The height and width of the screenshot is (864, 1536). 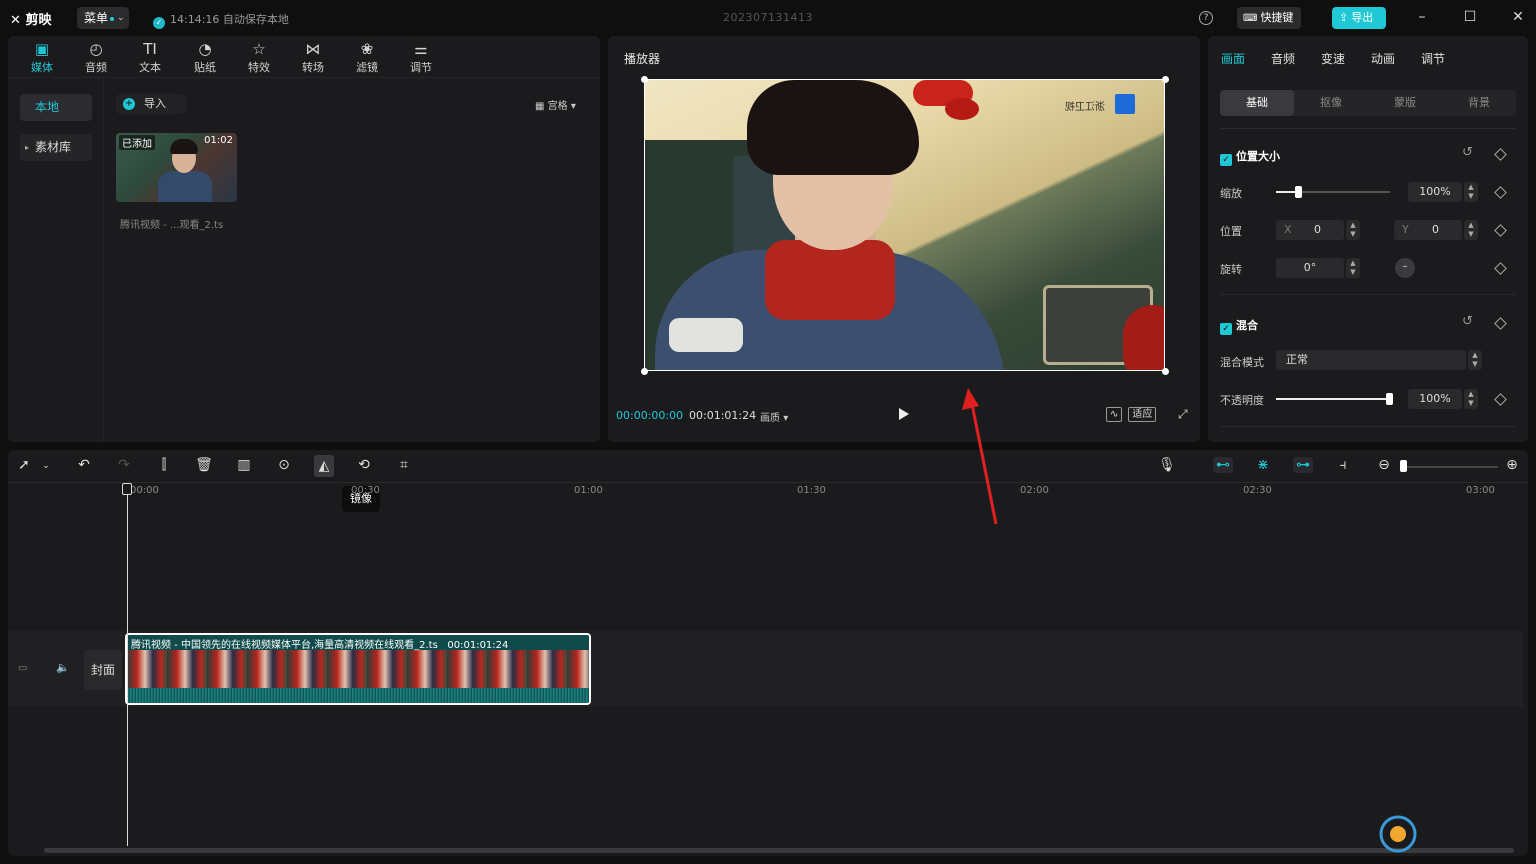 What do you see at coordinates (1242, 400) in the screenshot?
I see `opacity-label: 不透明度` at bounding box center [1242, 400].